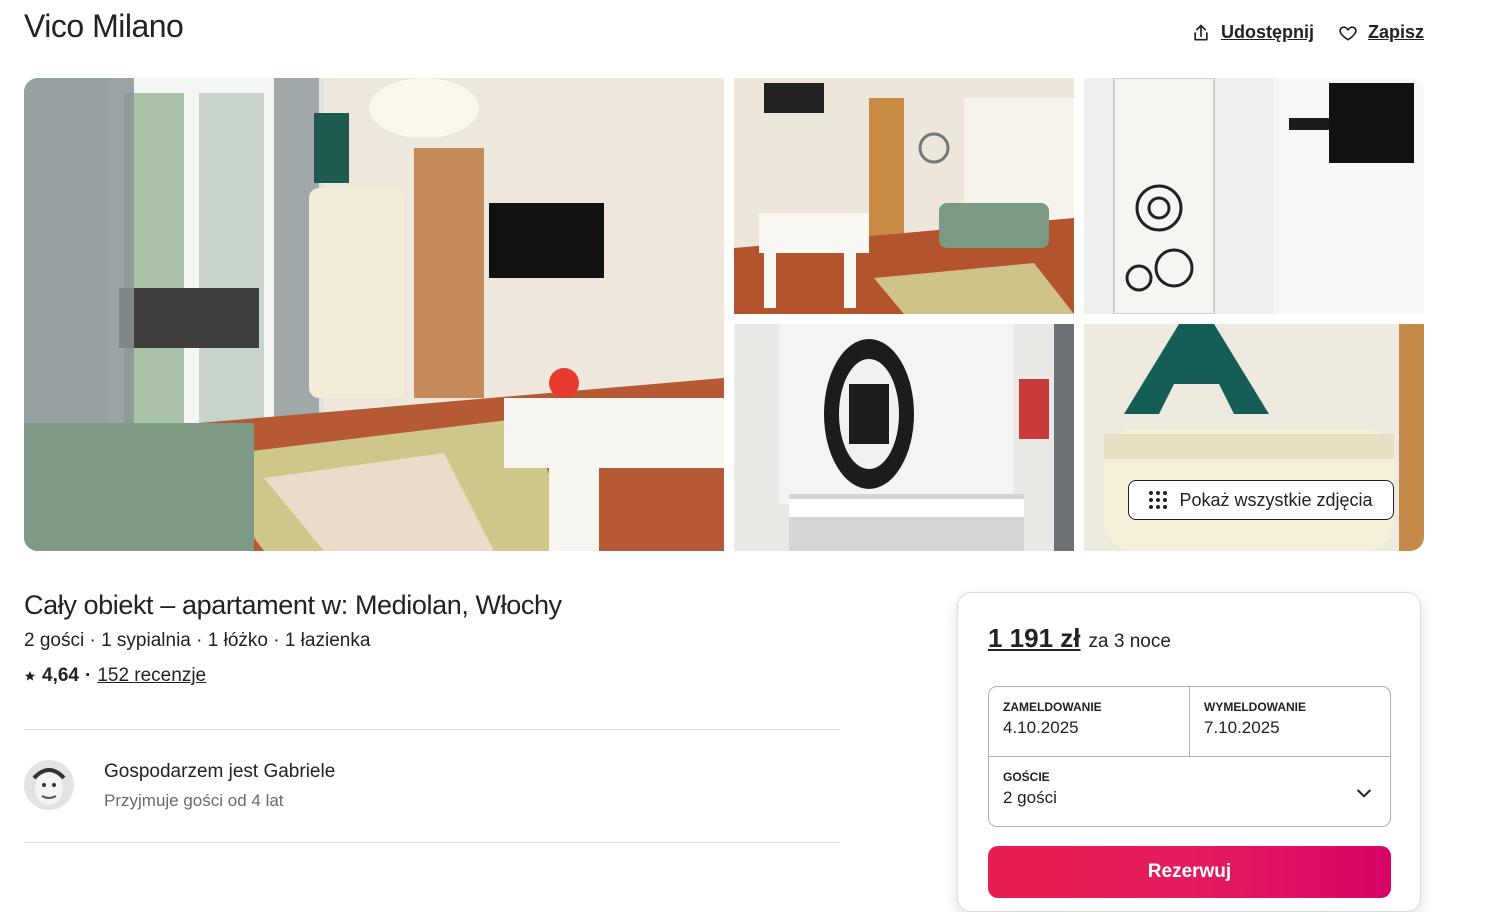 The height and width of the screenshot is (912, 1497). What do you see at coordinates (1242, 727) in the screenshot?
I see `checkout-value: 7.10.2025` at bounding box center [1242, 727].